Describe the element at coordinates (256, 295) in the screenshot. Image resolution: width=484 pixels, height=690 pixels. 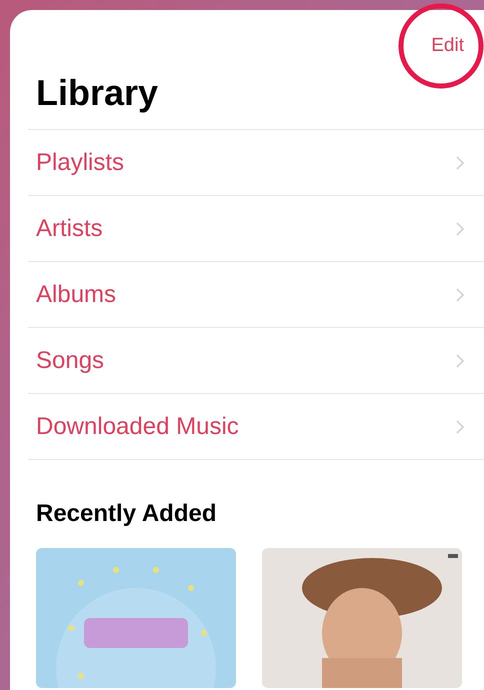
I see `library-item: Albums` at that location.